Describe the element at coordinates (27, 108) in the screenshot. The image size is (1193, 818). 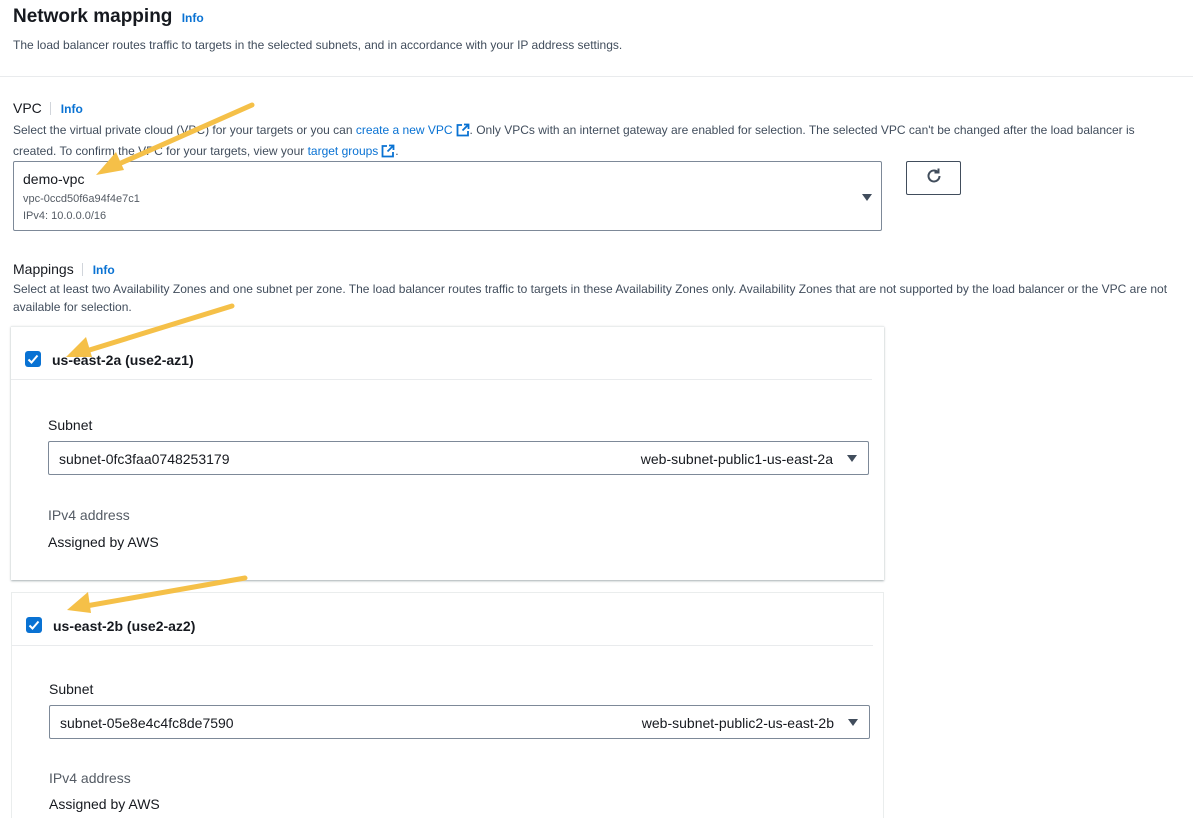
I see `vpc-label: VPC` at that location.